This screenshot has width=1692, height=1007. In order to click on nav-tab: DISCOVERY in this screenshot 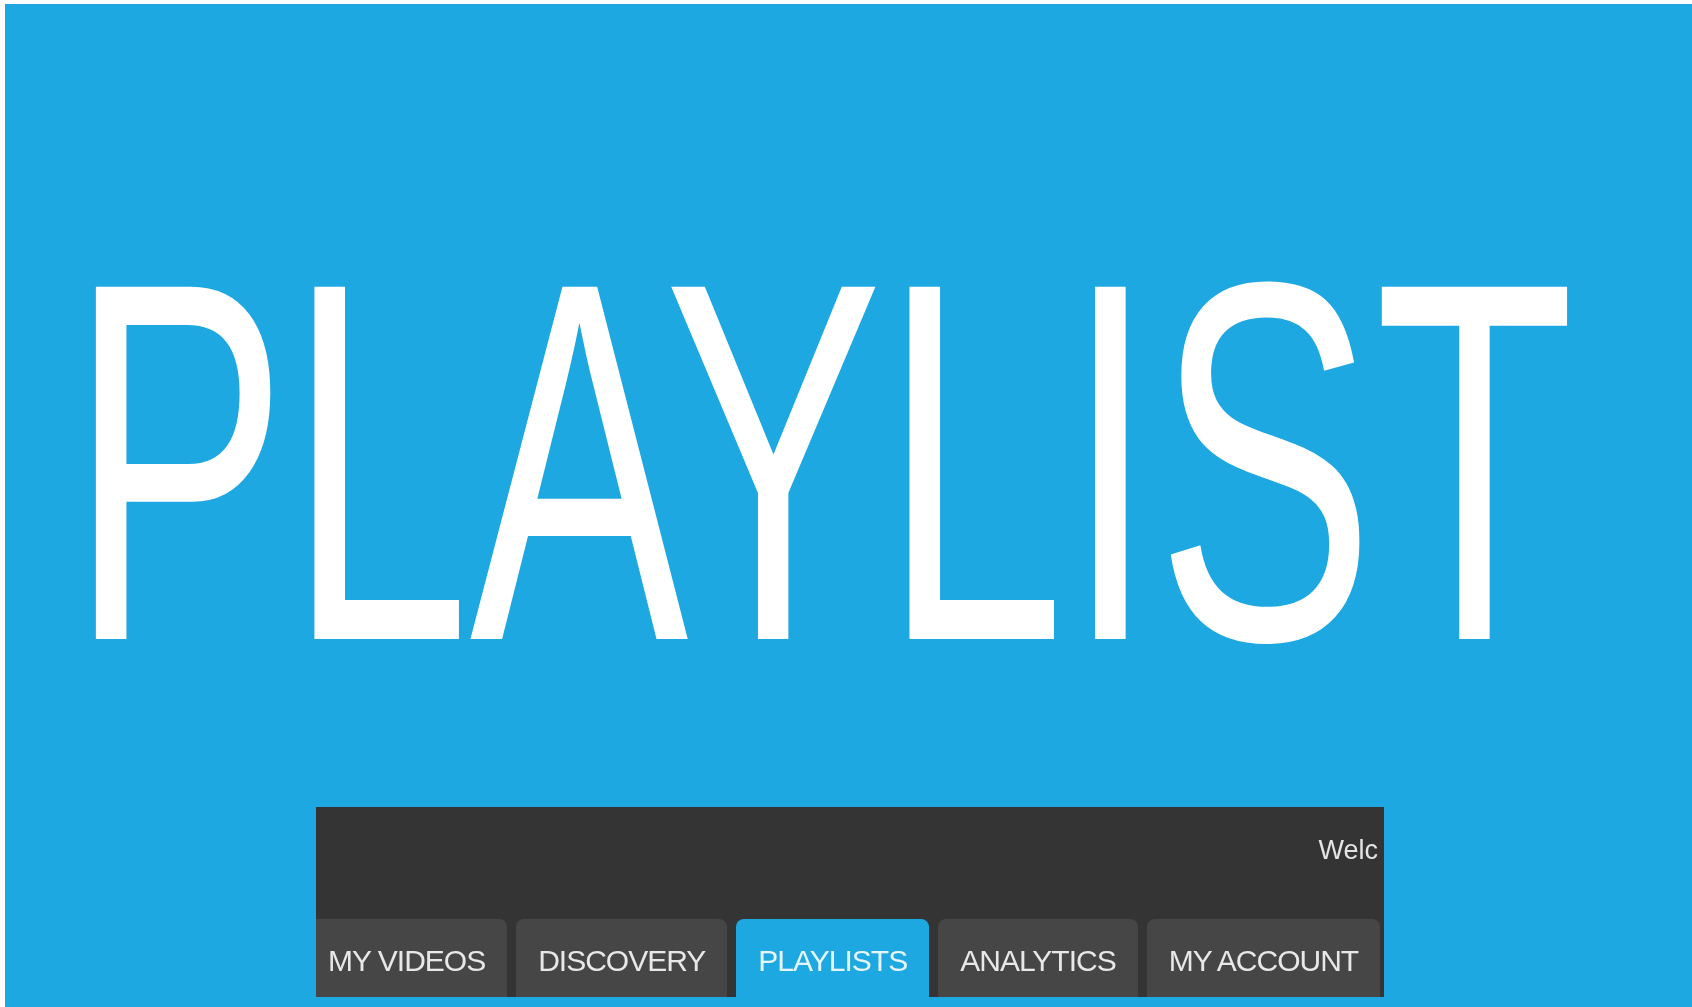, I will do `click(622, 958)`.